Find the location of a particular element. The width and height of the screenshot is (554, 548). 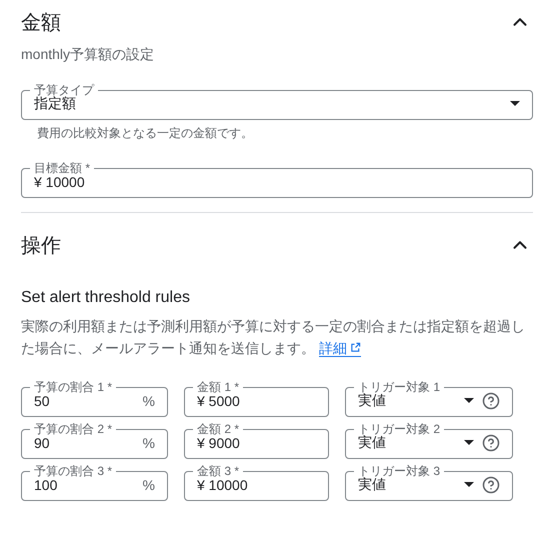

percent-field: 予算の割合 2 * 90 % is located at coordinates (94, 441).